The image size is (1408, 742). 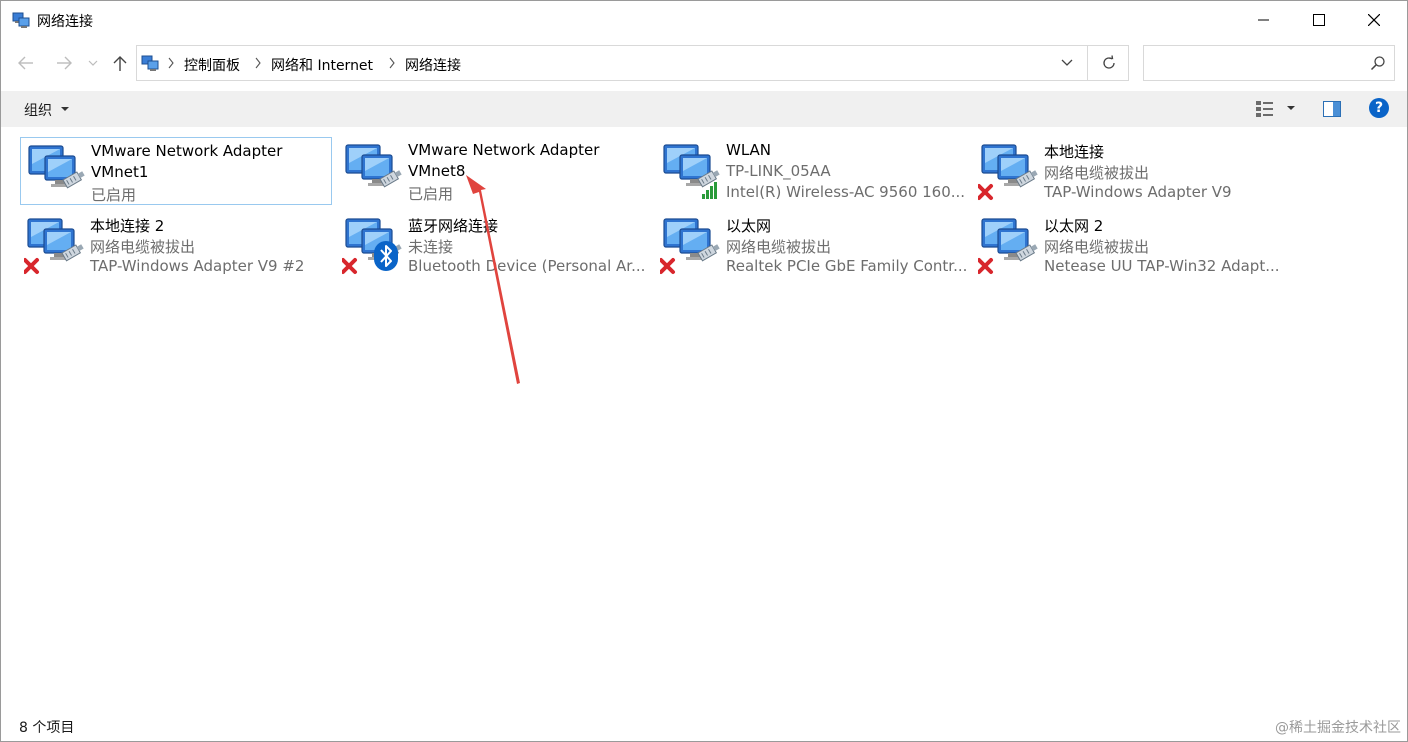 I want to click on address-divider, so click(x=1087, y=63).